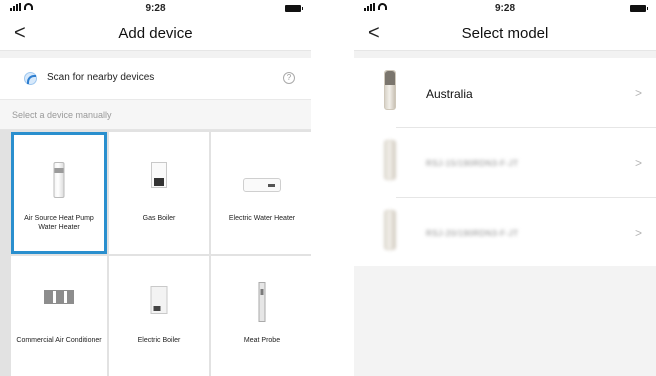  Describe the element at coordinates (101, 77) in the screenshot. I see `scan-label: Scan for nearby devices` at that location.